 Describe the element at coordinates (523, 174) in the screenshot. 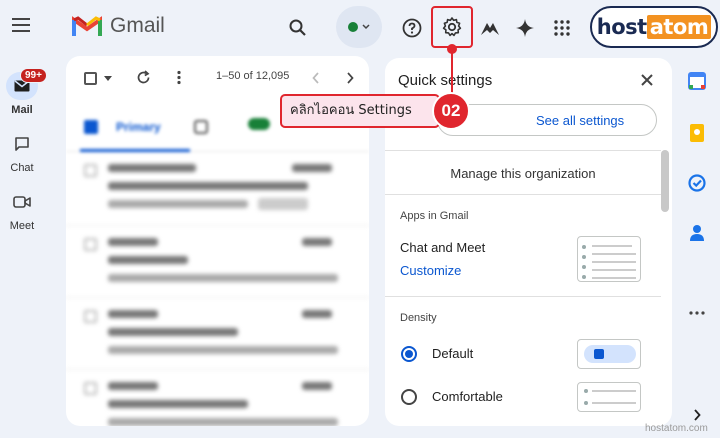

I see `manage-organization-link: Manage this organization` at that location.